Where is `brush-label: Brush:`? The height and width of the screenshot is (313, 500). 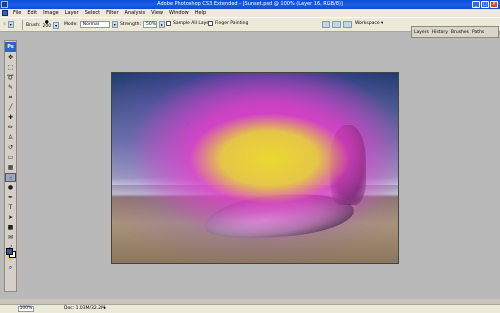 brush-label: Brush: is located at coordinates (33, 25).